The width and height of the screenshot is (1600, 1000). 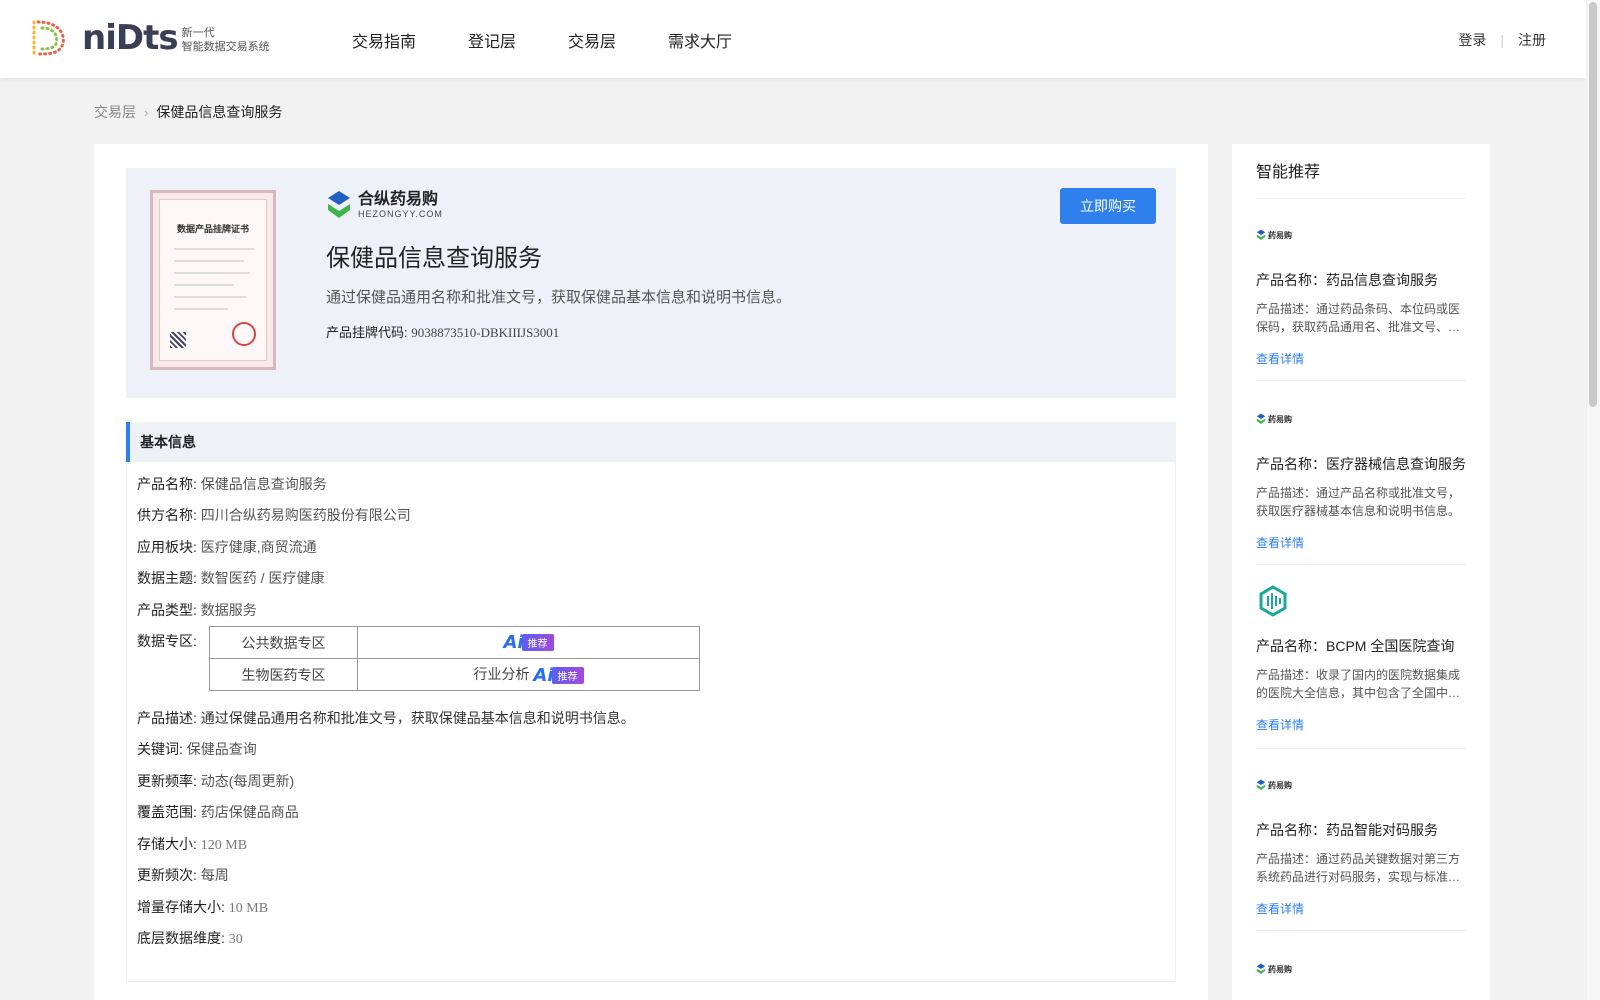 I want to click on info-label: 存储大小:, so click(x=167, y=844).